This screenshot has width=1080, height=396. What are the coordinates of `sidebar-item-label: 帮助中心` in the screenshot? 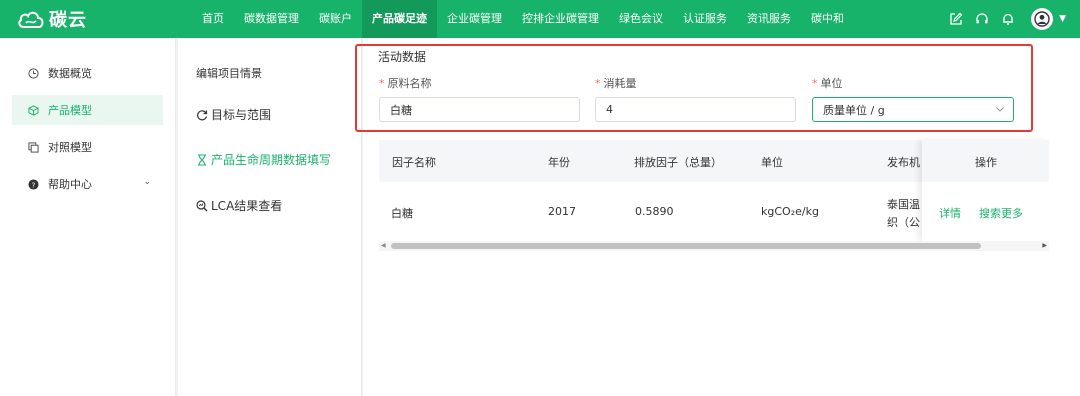 It's located at (70, 184).